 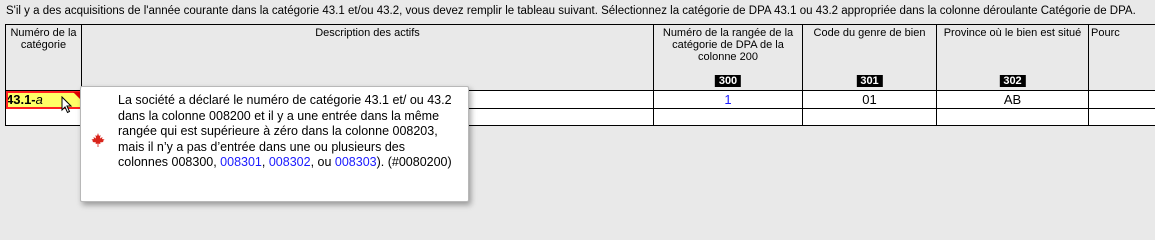 What do you see at coordinates (241, 162) in the screenshot?
I see `link-008301: 008301` at bounding box center [241, 162].